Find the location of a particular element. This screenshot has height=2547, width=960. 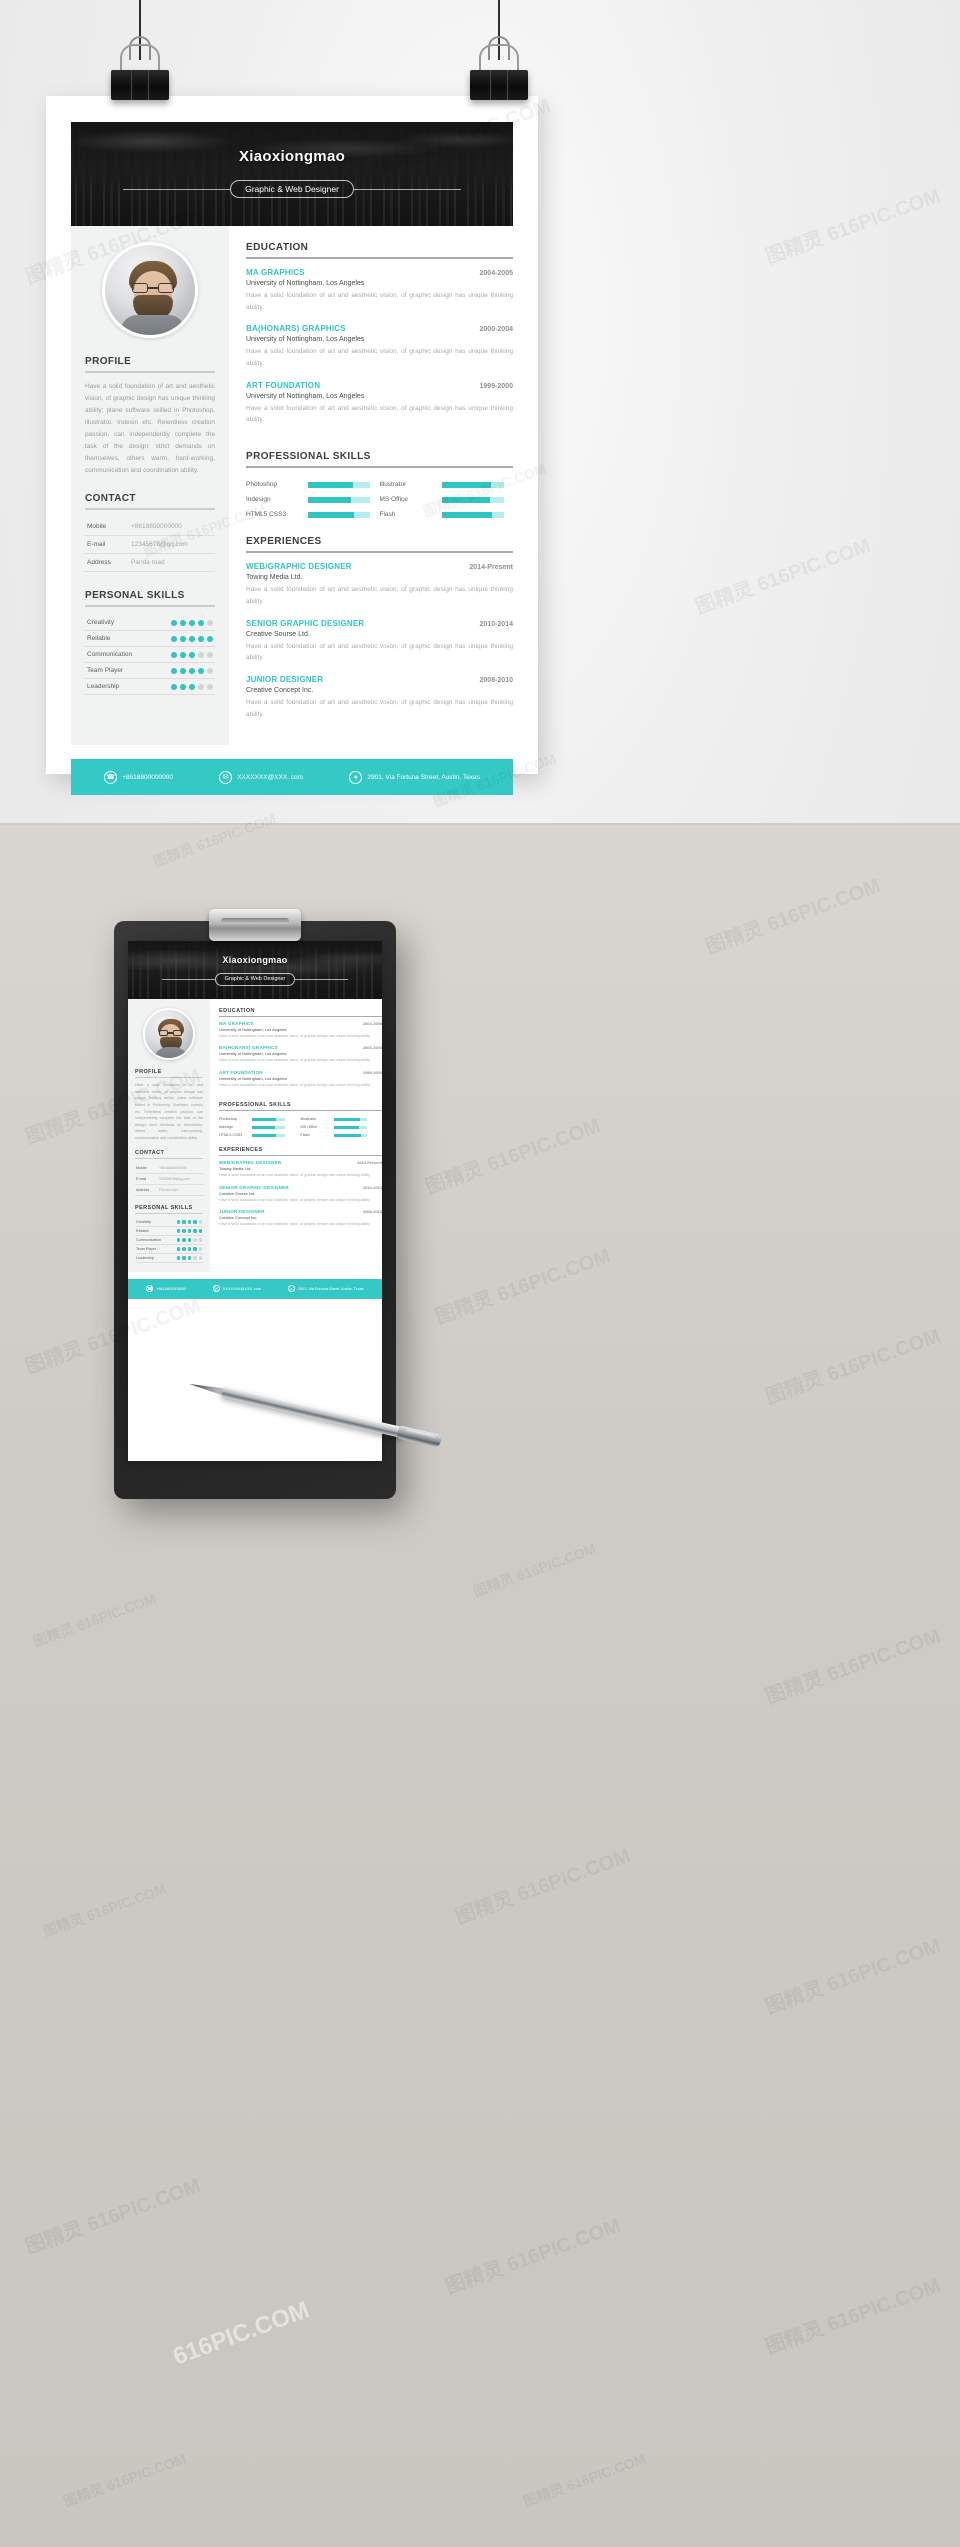

page-title: Xiaoxiongmao is located at coordinates (292, 156).